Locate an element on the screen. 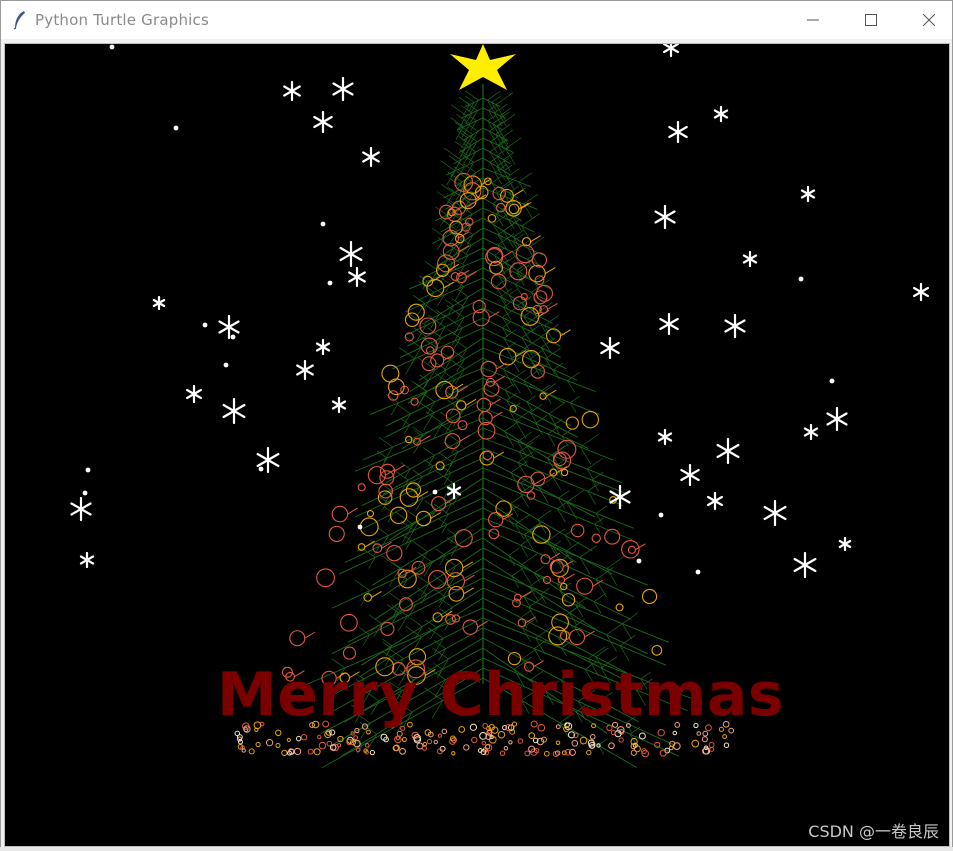  maximize-button is located at coordinates (871, 20).